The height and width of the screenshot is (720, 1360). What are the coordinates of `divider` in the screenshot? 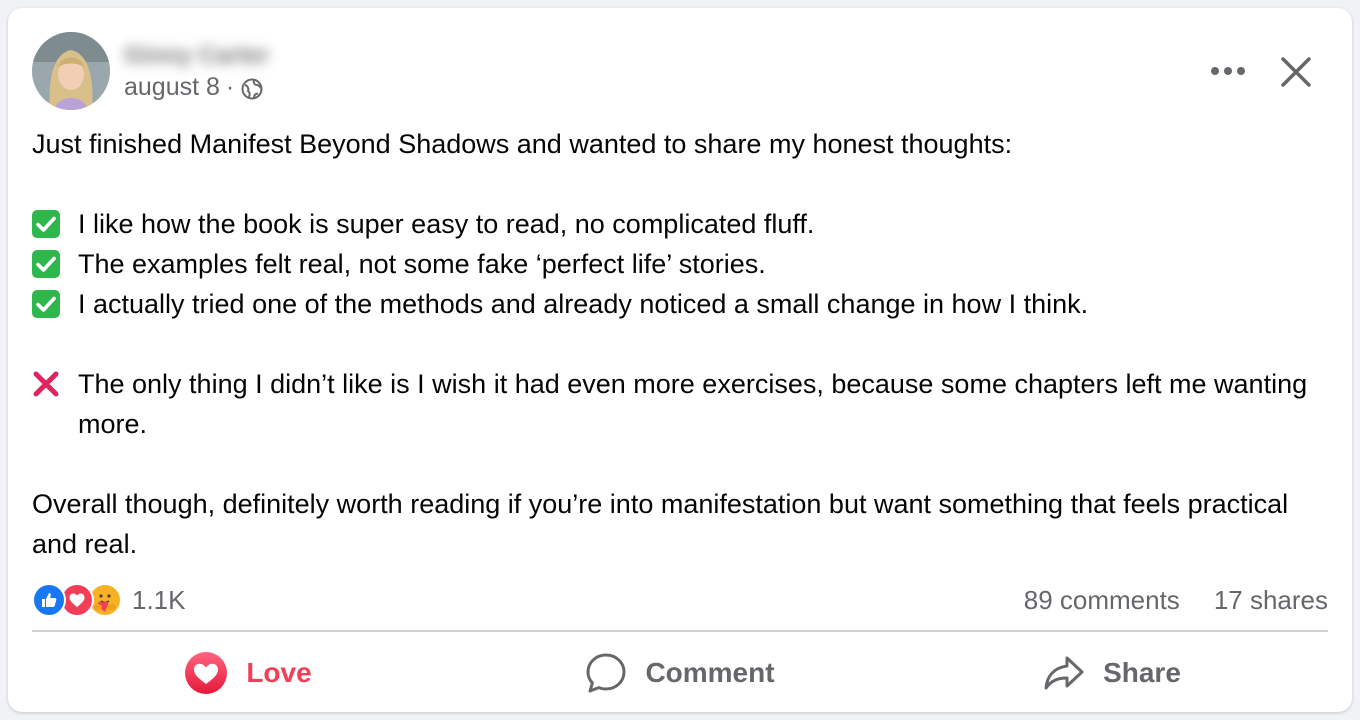 It's located at (680, 631).